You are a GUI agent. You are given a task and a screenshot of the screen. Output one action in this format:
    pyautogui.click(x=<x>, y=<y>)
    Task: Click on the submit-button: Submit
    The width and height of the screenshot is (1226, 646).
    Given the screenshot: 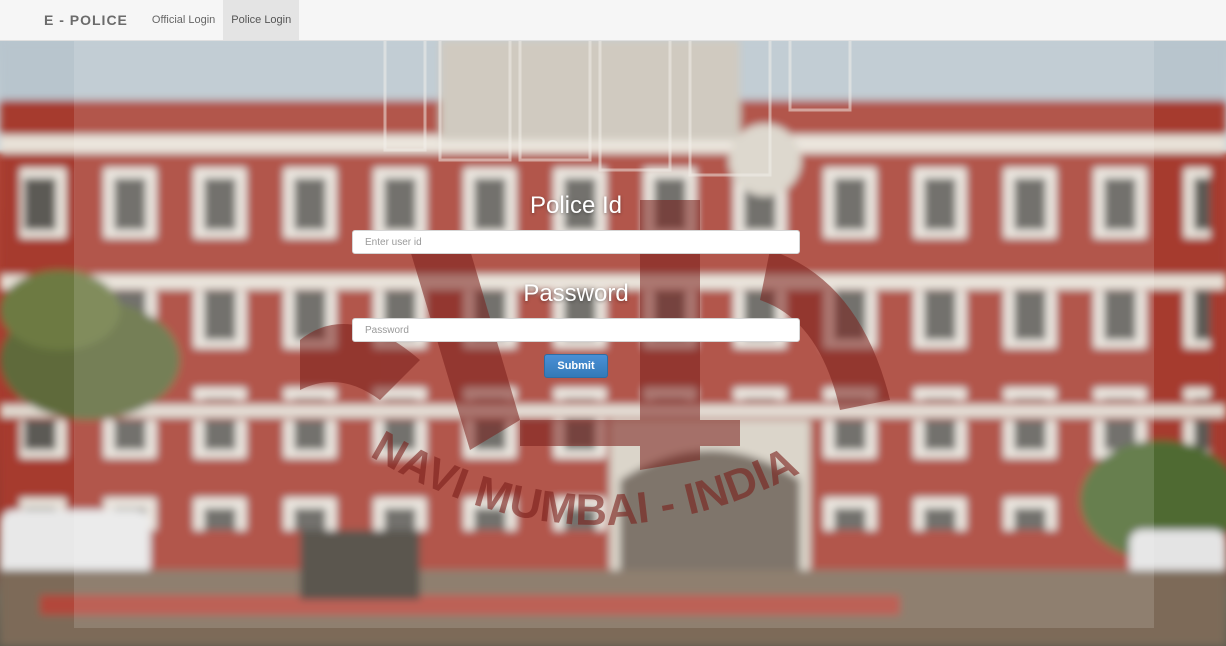 What is the action you would take?
    pyautogui.click(x=576, y=366)
    